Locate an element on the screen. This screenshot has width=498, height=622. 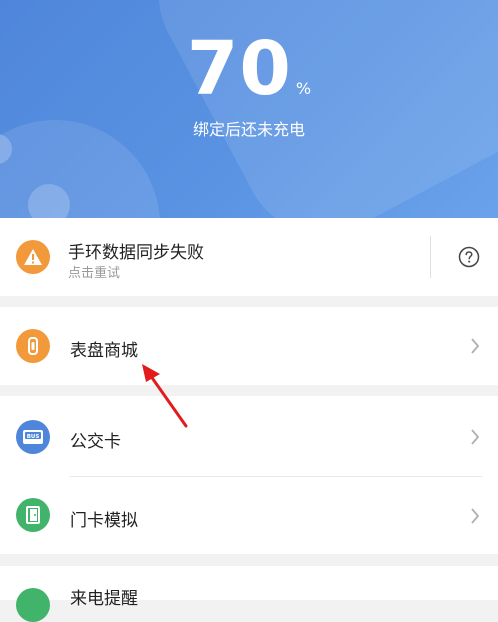
battery-percentage: 70% is located at coordinates (249, 69).